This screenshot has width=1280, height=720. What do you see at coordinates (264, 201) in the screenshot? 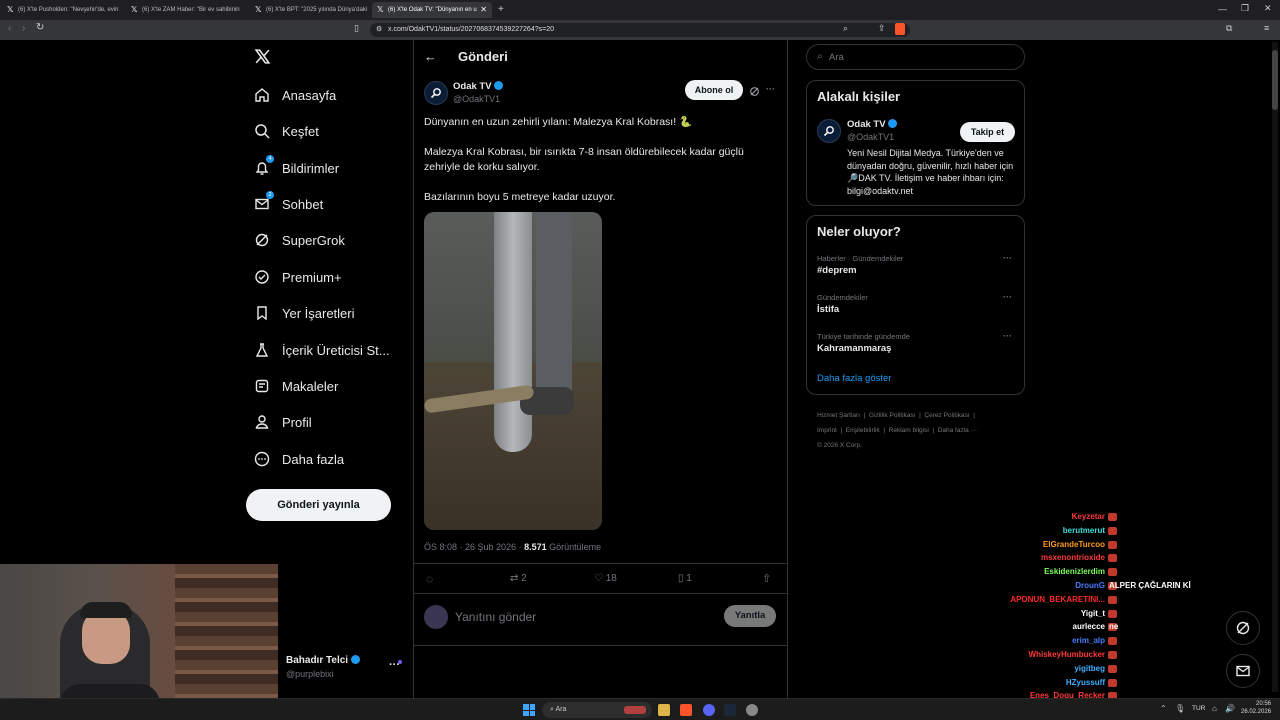
I see `mail-icon: 2` at bounding box center [264, 201].